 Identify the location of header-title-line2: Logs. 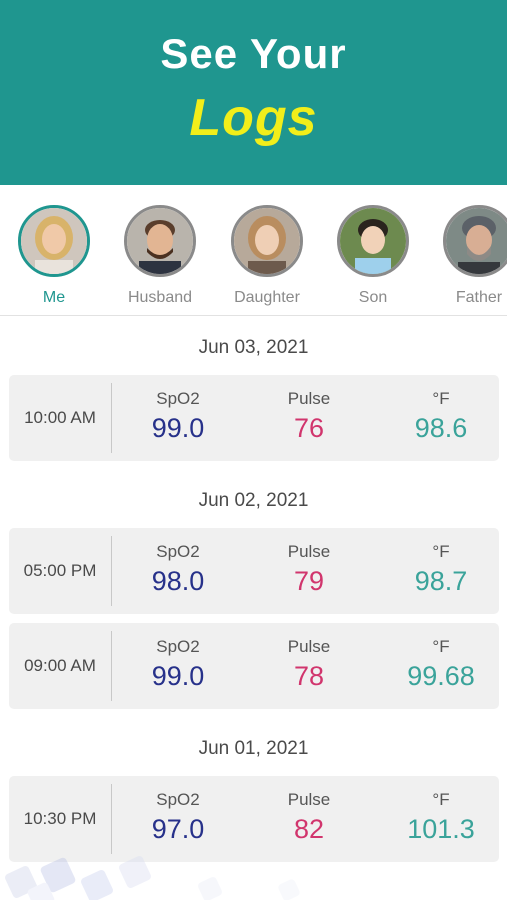
(253, 118).